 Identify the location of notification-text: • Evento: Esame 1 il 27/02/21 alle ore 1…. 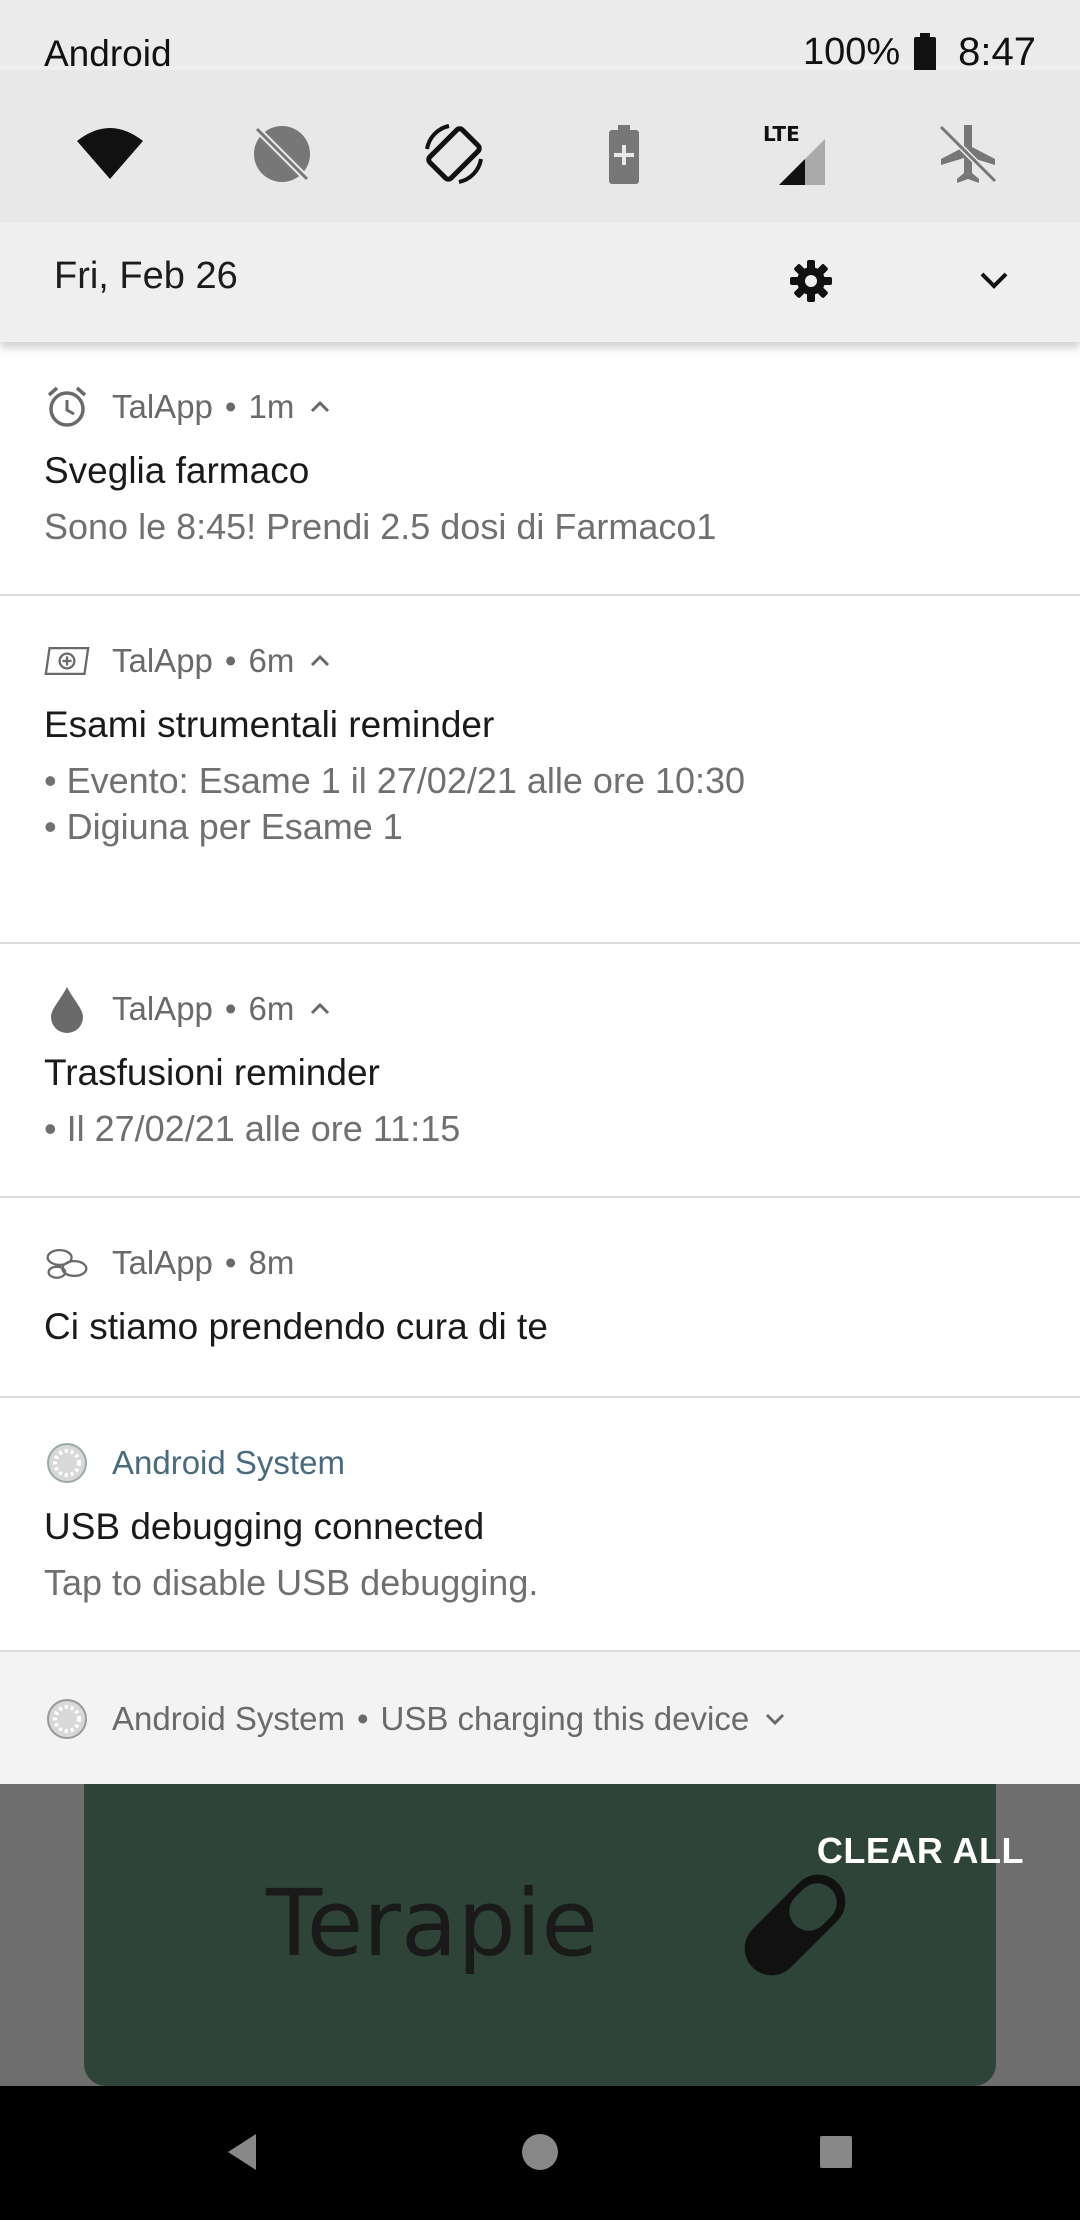
(395, 780).